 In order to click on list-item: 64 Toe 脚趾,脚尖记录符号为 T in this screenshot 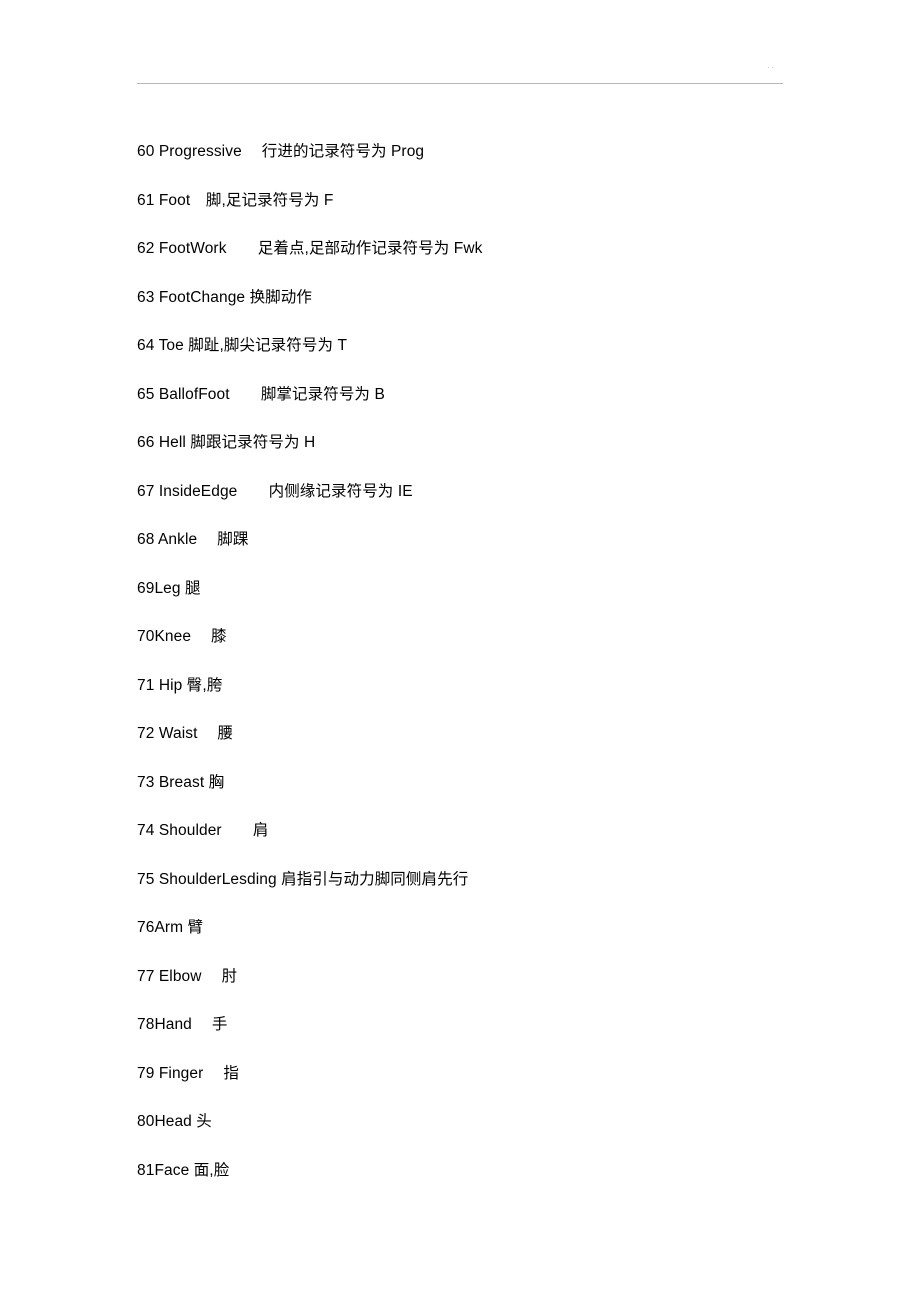, I will do `click(242, 345)`.